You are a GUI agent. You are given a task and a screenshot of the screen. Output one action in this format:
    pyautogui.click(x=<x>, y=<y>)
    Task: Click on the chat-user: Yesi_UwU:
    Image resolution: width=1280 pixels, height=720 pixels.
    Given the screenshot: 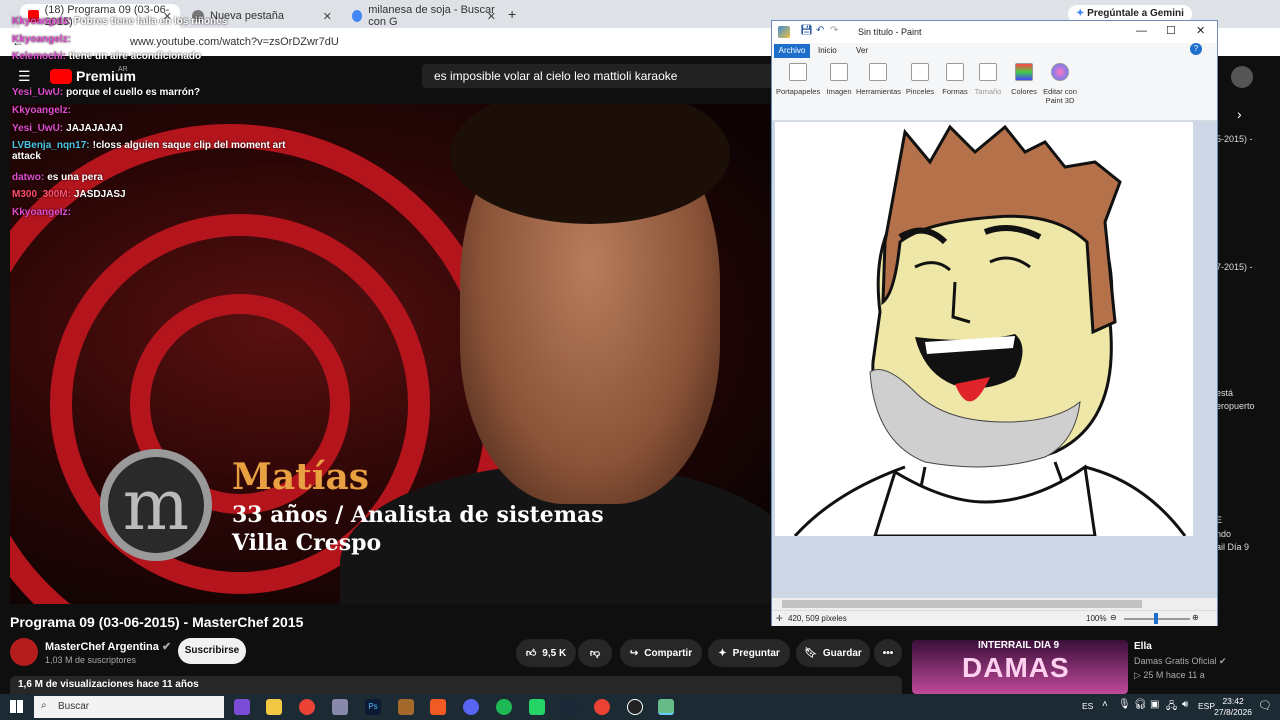 What is the action you would take?
    pyautogui.click(x=38, y=128)
    